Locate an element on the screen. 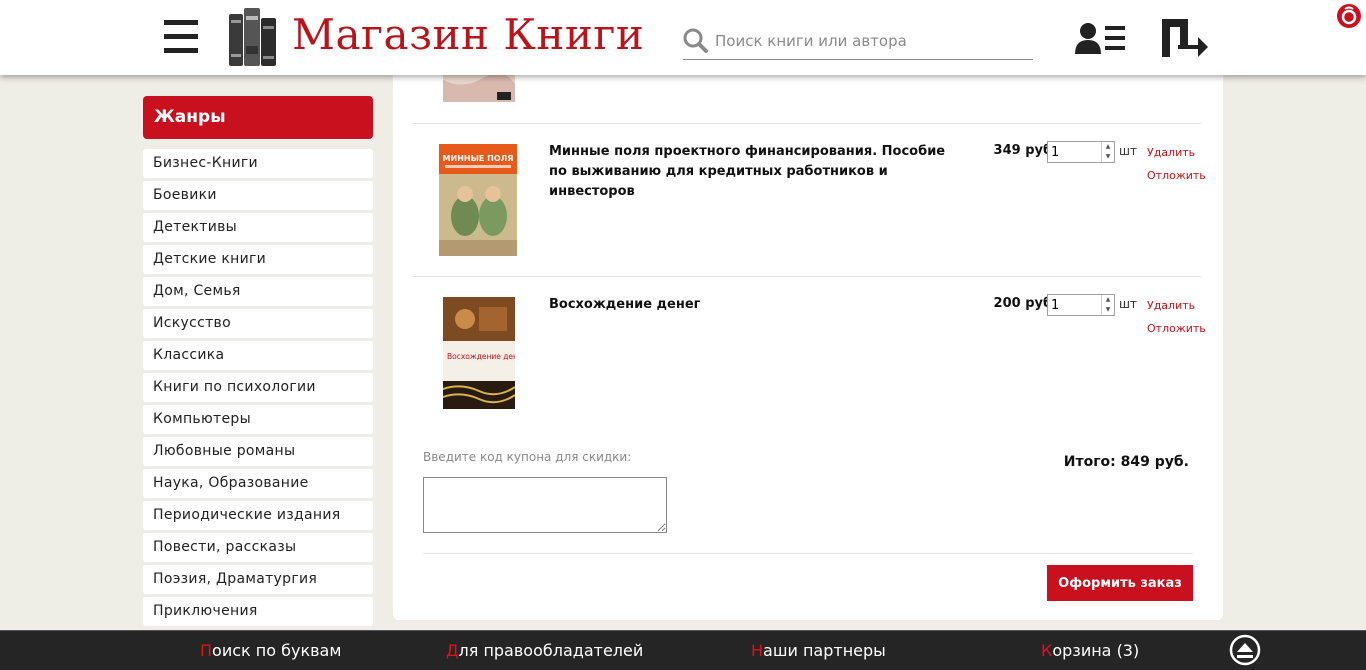  browser-badge-icon is located at coordinates (1349, 16).